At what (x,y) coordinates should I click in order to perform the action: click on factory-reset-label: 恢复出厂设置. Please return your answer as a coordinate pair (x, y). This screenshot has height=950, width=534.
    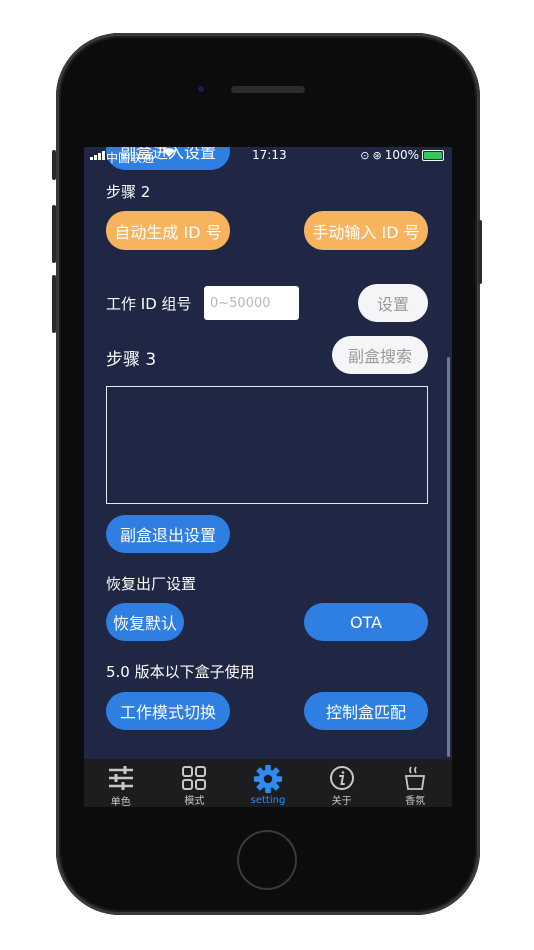
    Looking at the image, I should click on (151, 584).